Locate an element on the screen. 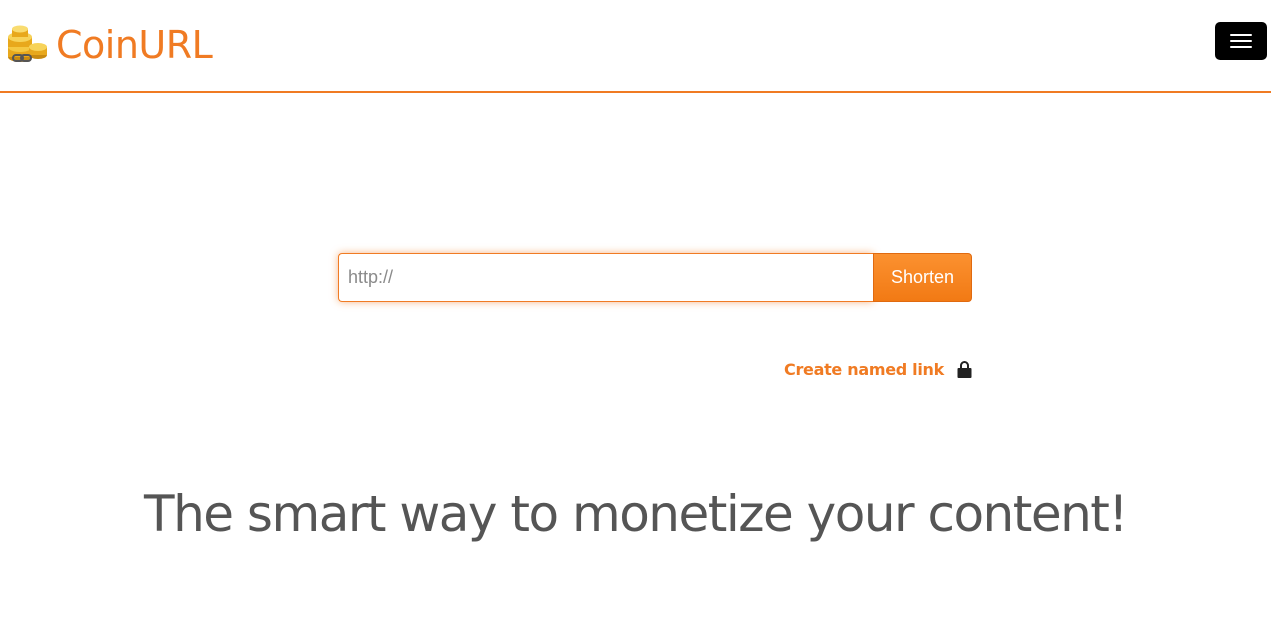 This screenshot has width=1271, height=620. lock-icon is located at coordinates (964, 369).